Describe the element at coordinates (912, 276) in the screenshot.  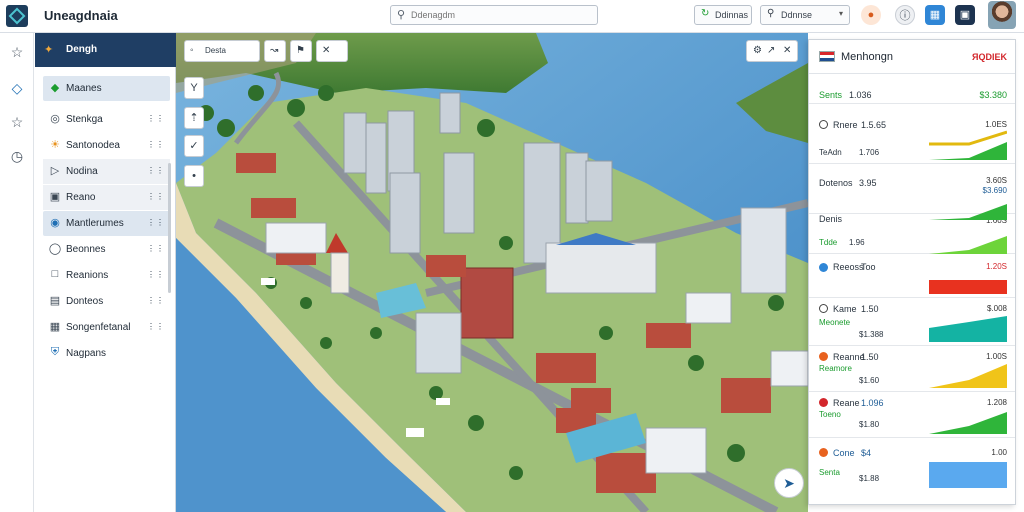
I see `panel-row: Reeoss Too 1.20S` at that location.